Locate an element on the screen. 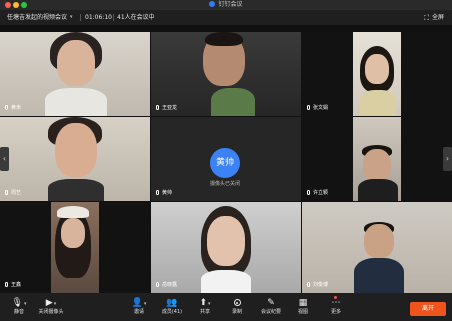 Image resolution: width=452 pixels, height=321 pixels. participant-name: 黄帅 is located at coordinates (164, 193).